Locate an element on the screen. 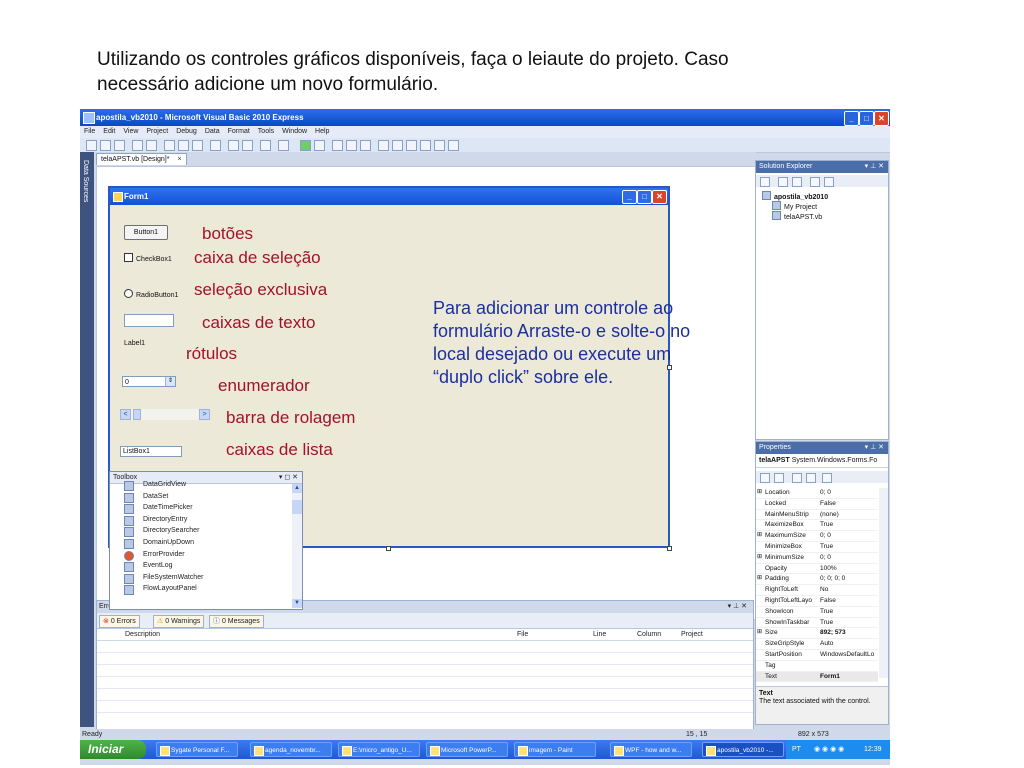 This screenshot has height=768, width=1024. property-row: RightToLeft No is located at coordinates (817, 590).